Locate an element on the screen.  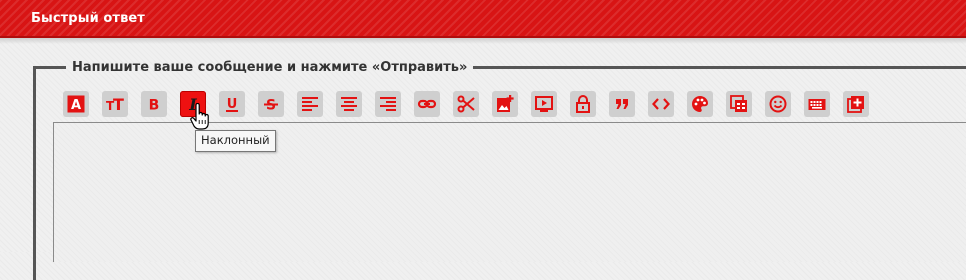
keyboard-button is located at coordinates (817, 104).